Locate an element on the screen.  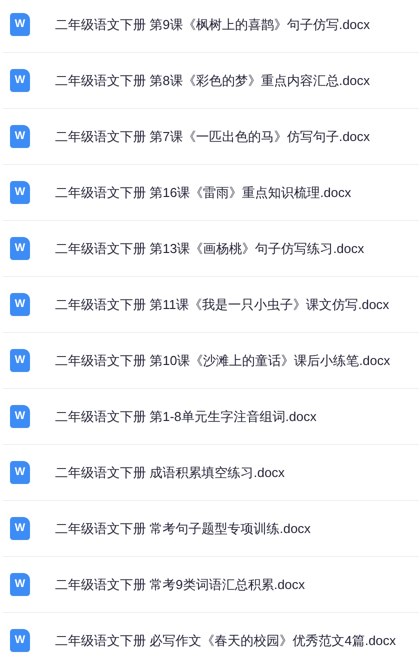
file-name: 二年级语文下册 第13课《画杨桃》句子仿写练习.docx is located at coordinates (209, 249).